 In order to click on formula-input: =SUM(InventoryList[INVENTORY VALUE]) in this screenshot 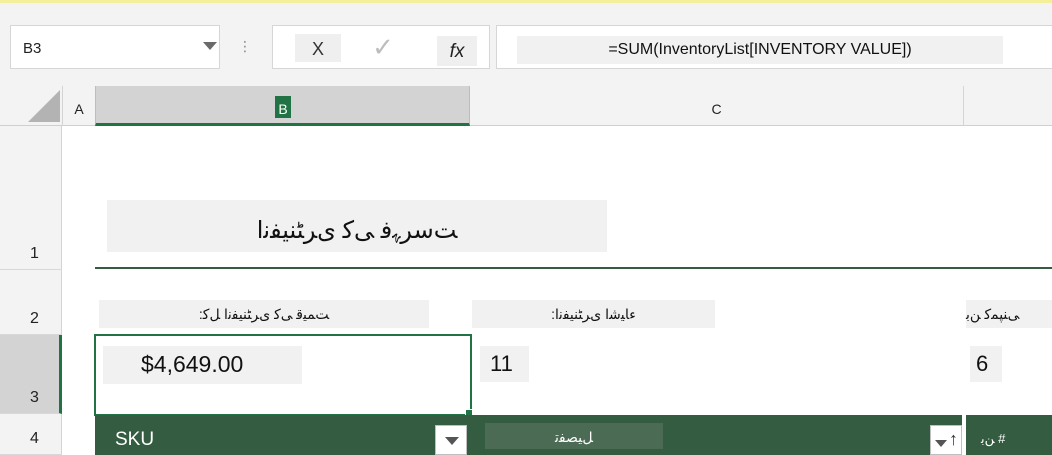, I will do `click(774, 47)`.